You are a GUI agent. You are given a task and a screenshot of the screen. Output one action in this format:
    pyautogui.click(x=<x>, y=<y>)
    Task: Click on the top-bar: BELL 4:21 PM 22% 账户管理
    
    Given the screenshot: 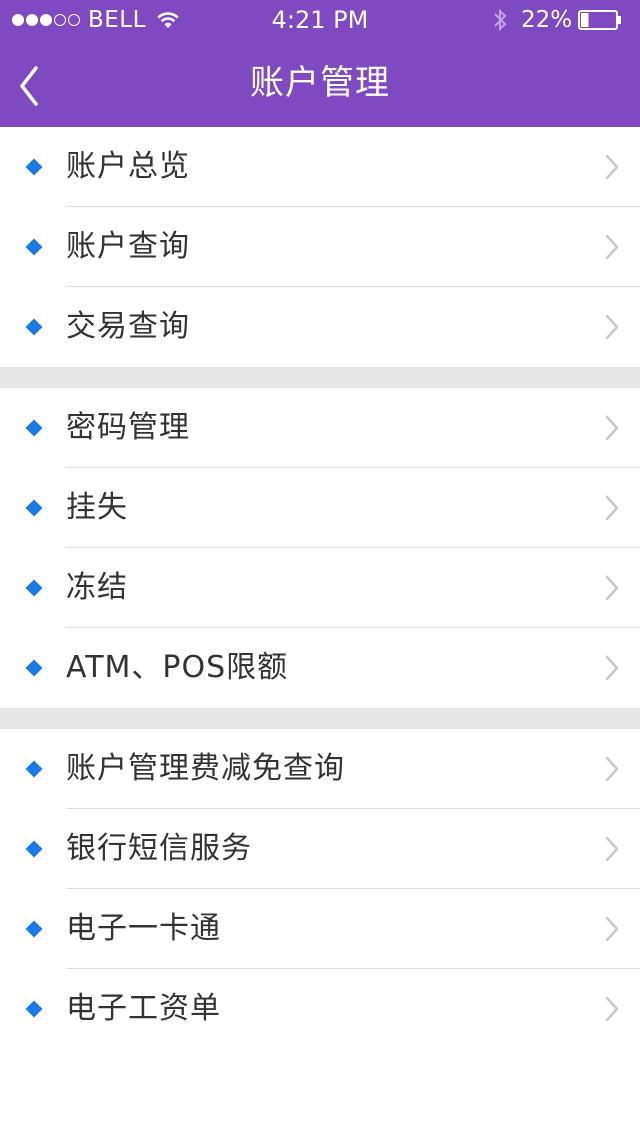 What is the action you would take?
    pyautogui.click(x=320, y=63)
    